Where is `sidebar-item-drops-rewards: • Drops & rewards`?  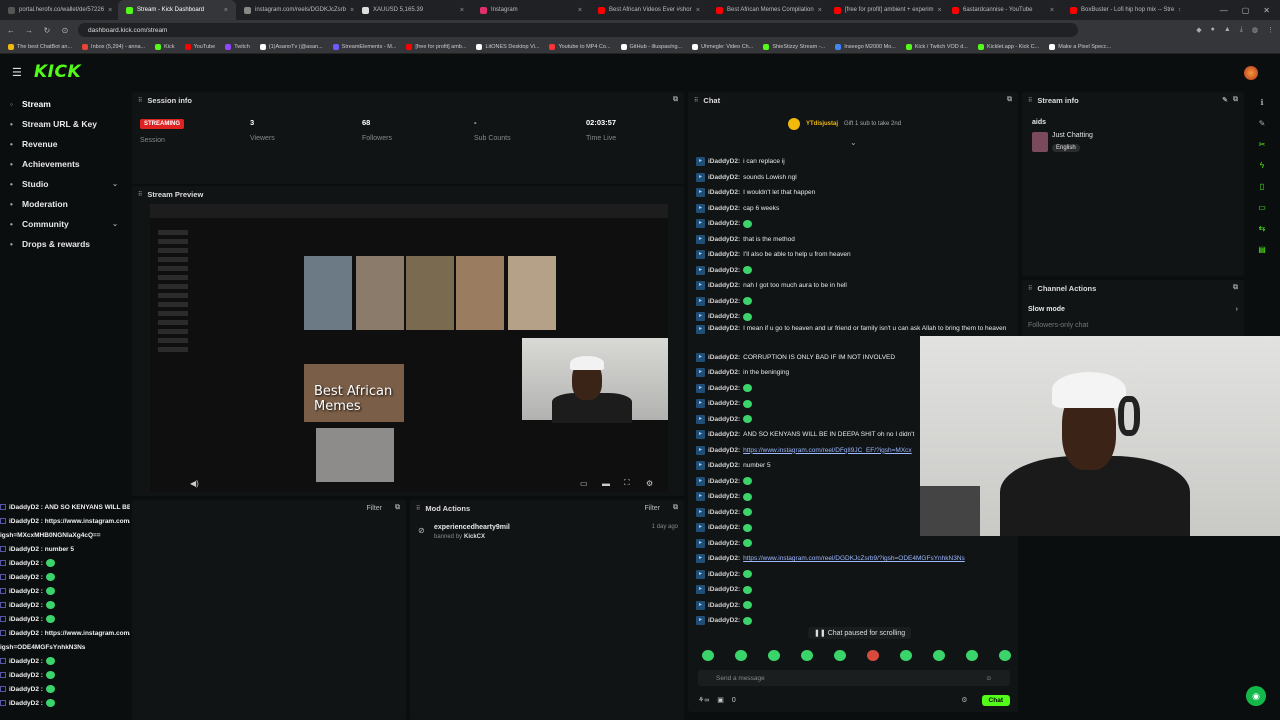
sidebar-item-drops-rewards: • Drops & rewards is located at coordinates (64, 244).